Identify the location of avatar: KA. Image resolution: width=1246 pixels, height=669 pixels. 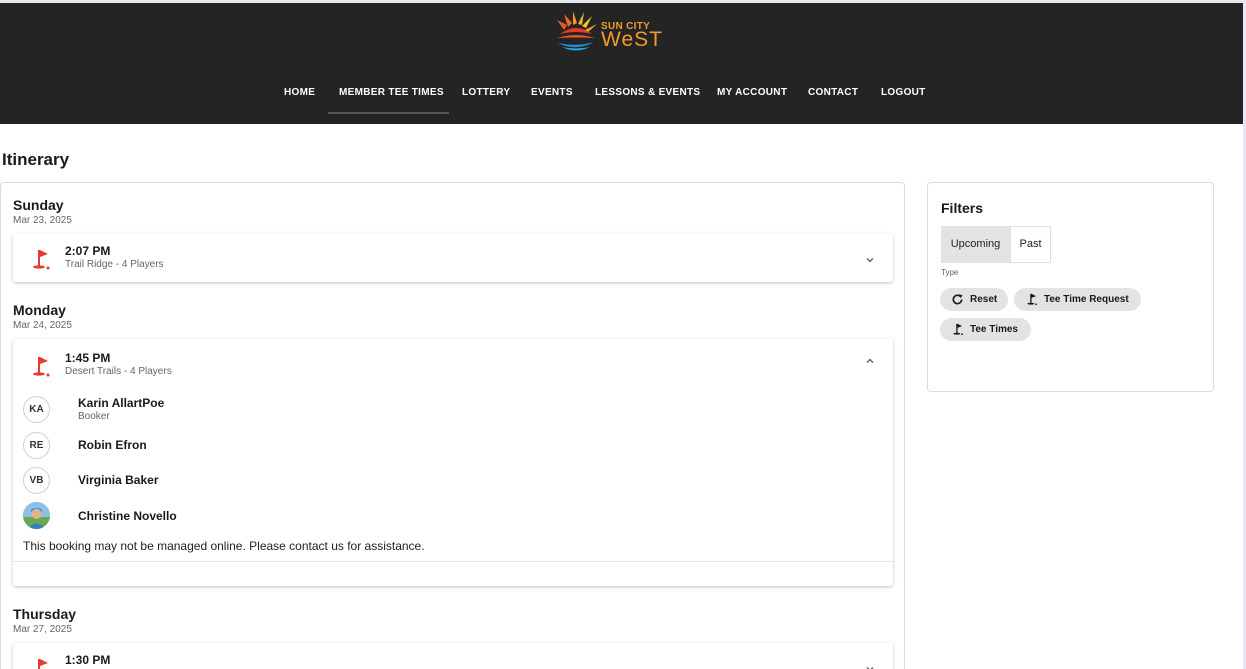
(36, 409).